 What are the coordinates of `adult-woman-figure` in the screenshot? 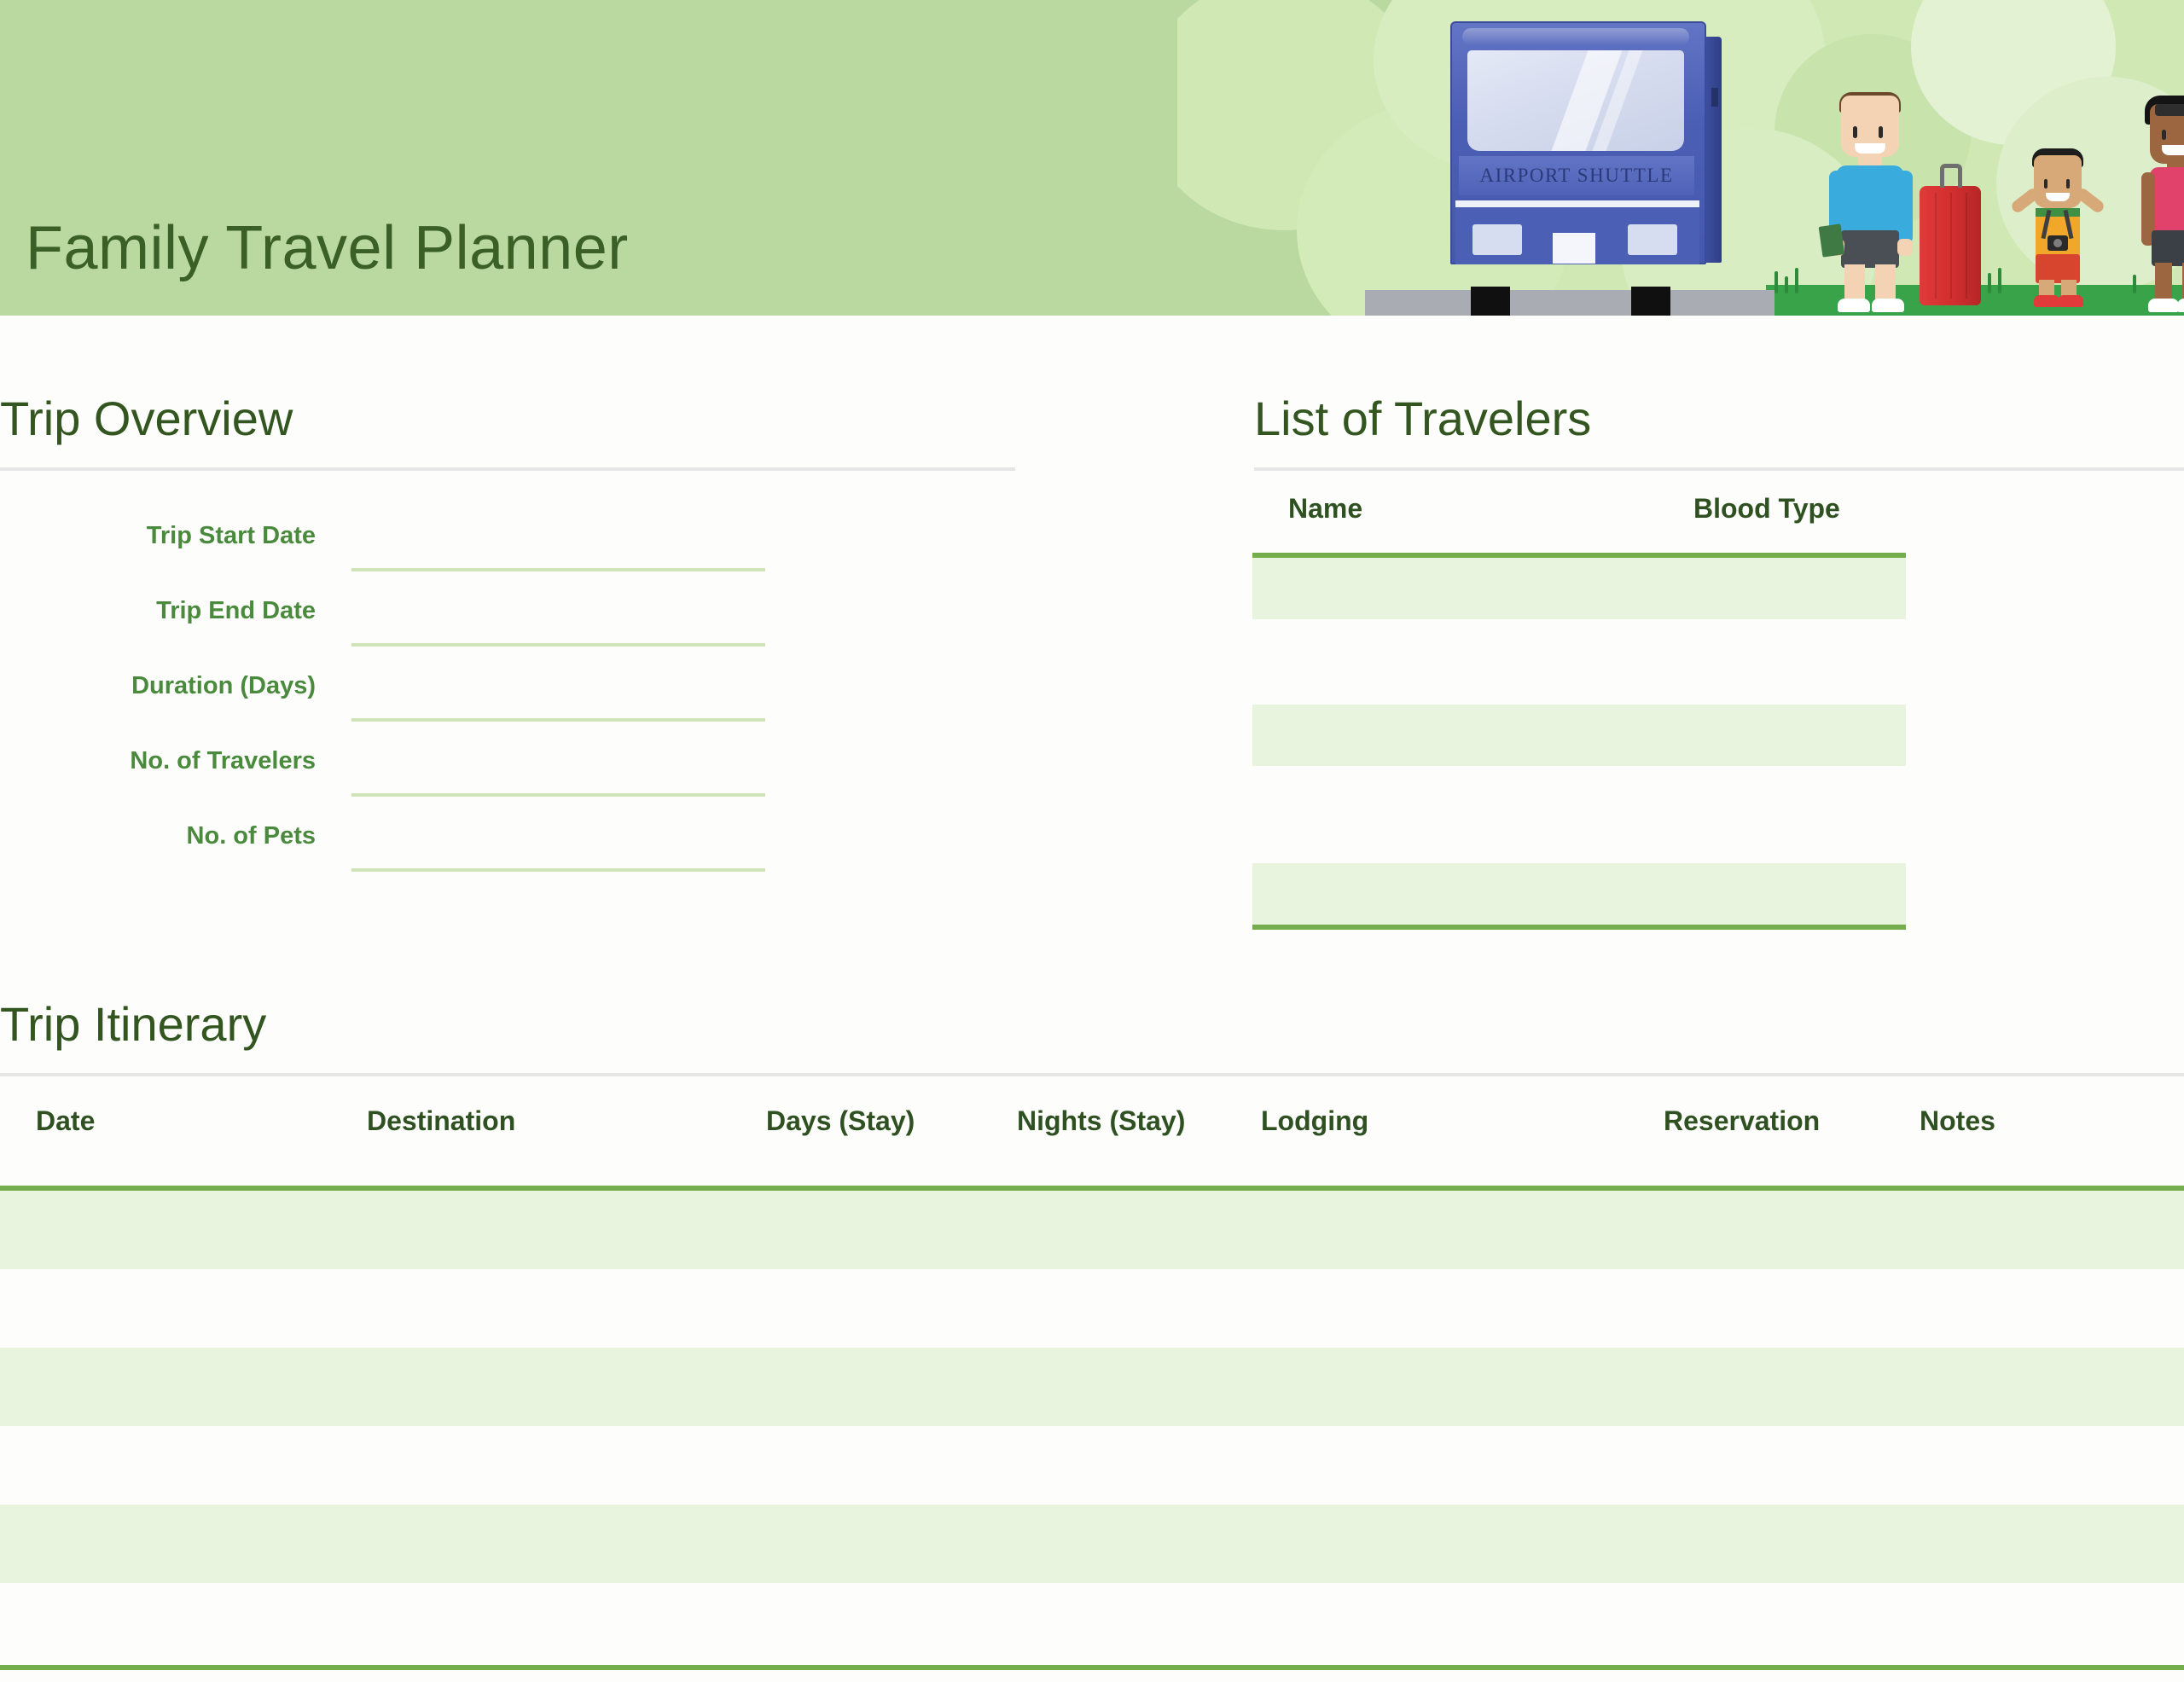 It's located at (2159, 204).